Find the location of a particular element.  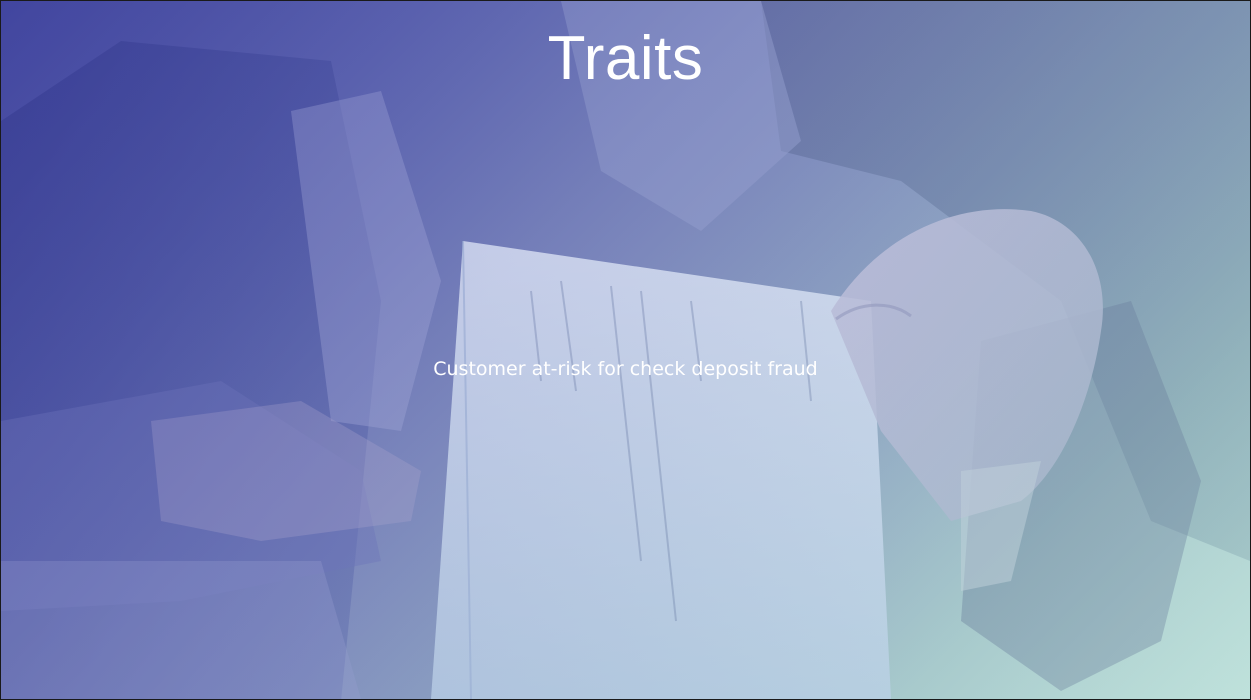

slide-title: Traits is located at coordinates (625, 58).